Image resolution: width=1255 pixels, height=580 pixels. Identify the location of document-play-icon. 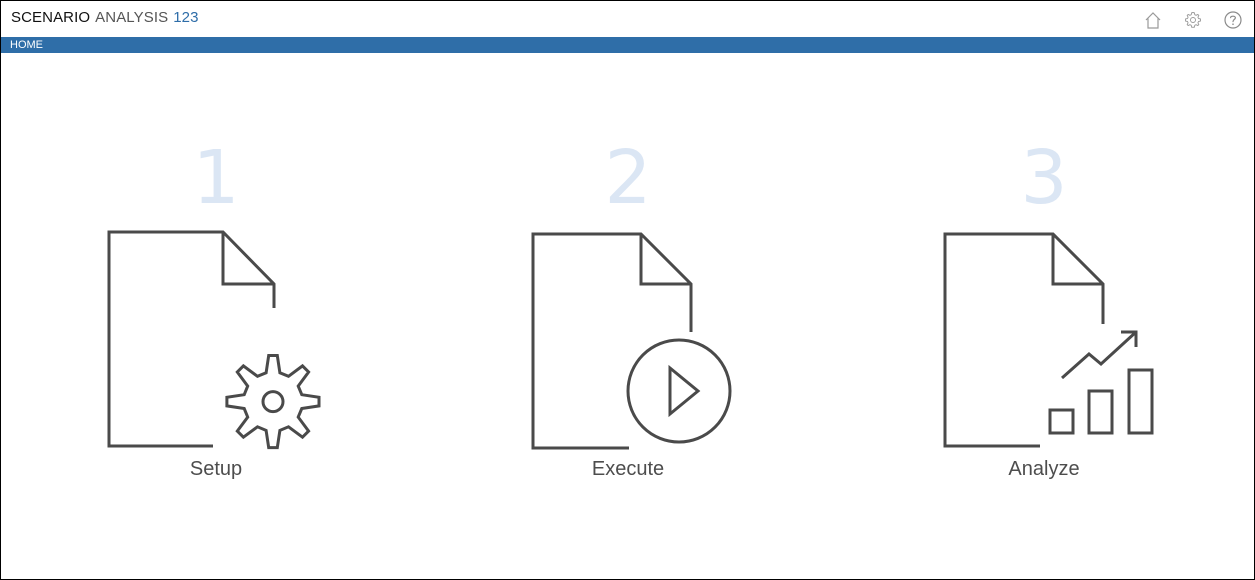
(633, 341).